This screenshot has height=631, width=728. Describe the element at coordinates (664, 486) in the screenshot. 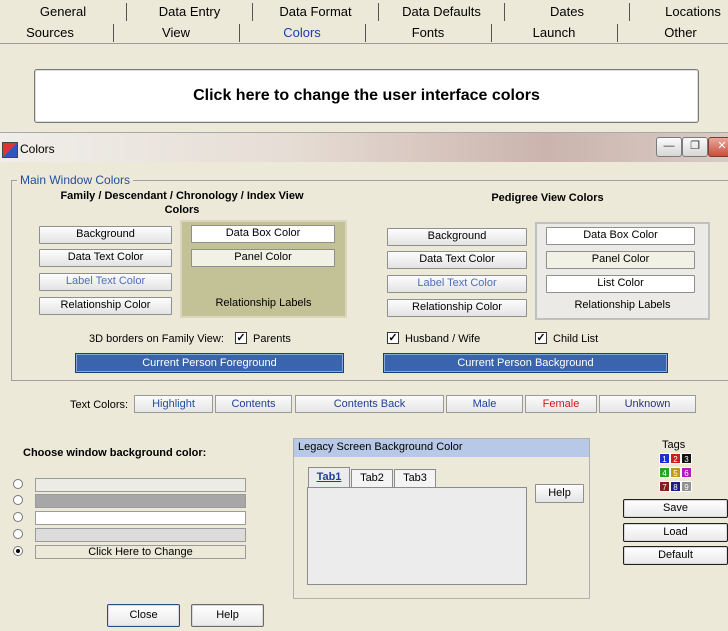

I see `tag-7: 7` at that location.